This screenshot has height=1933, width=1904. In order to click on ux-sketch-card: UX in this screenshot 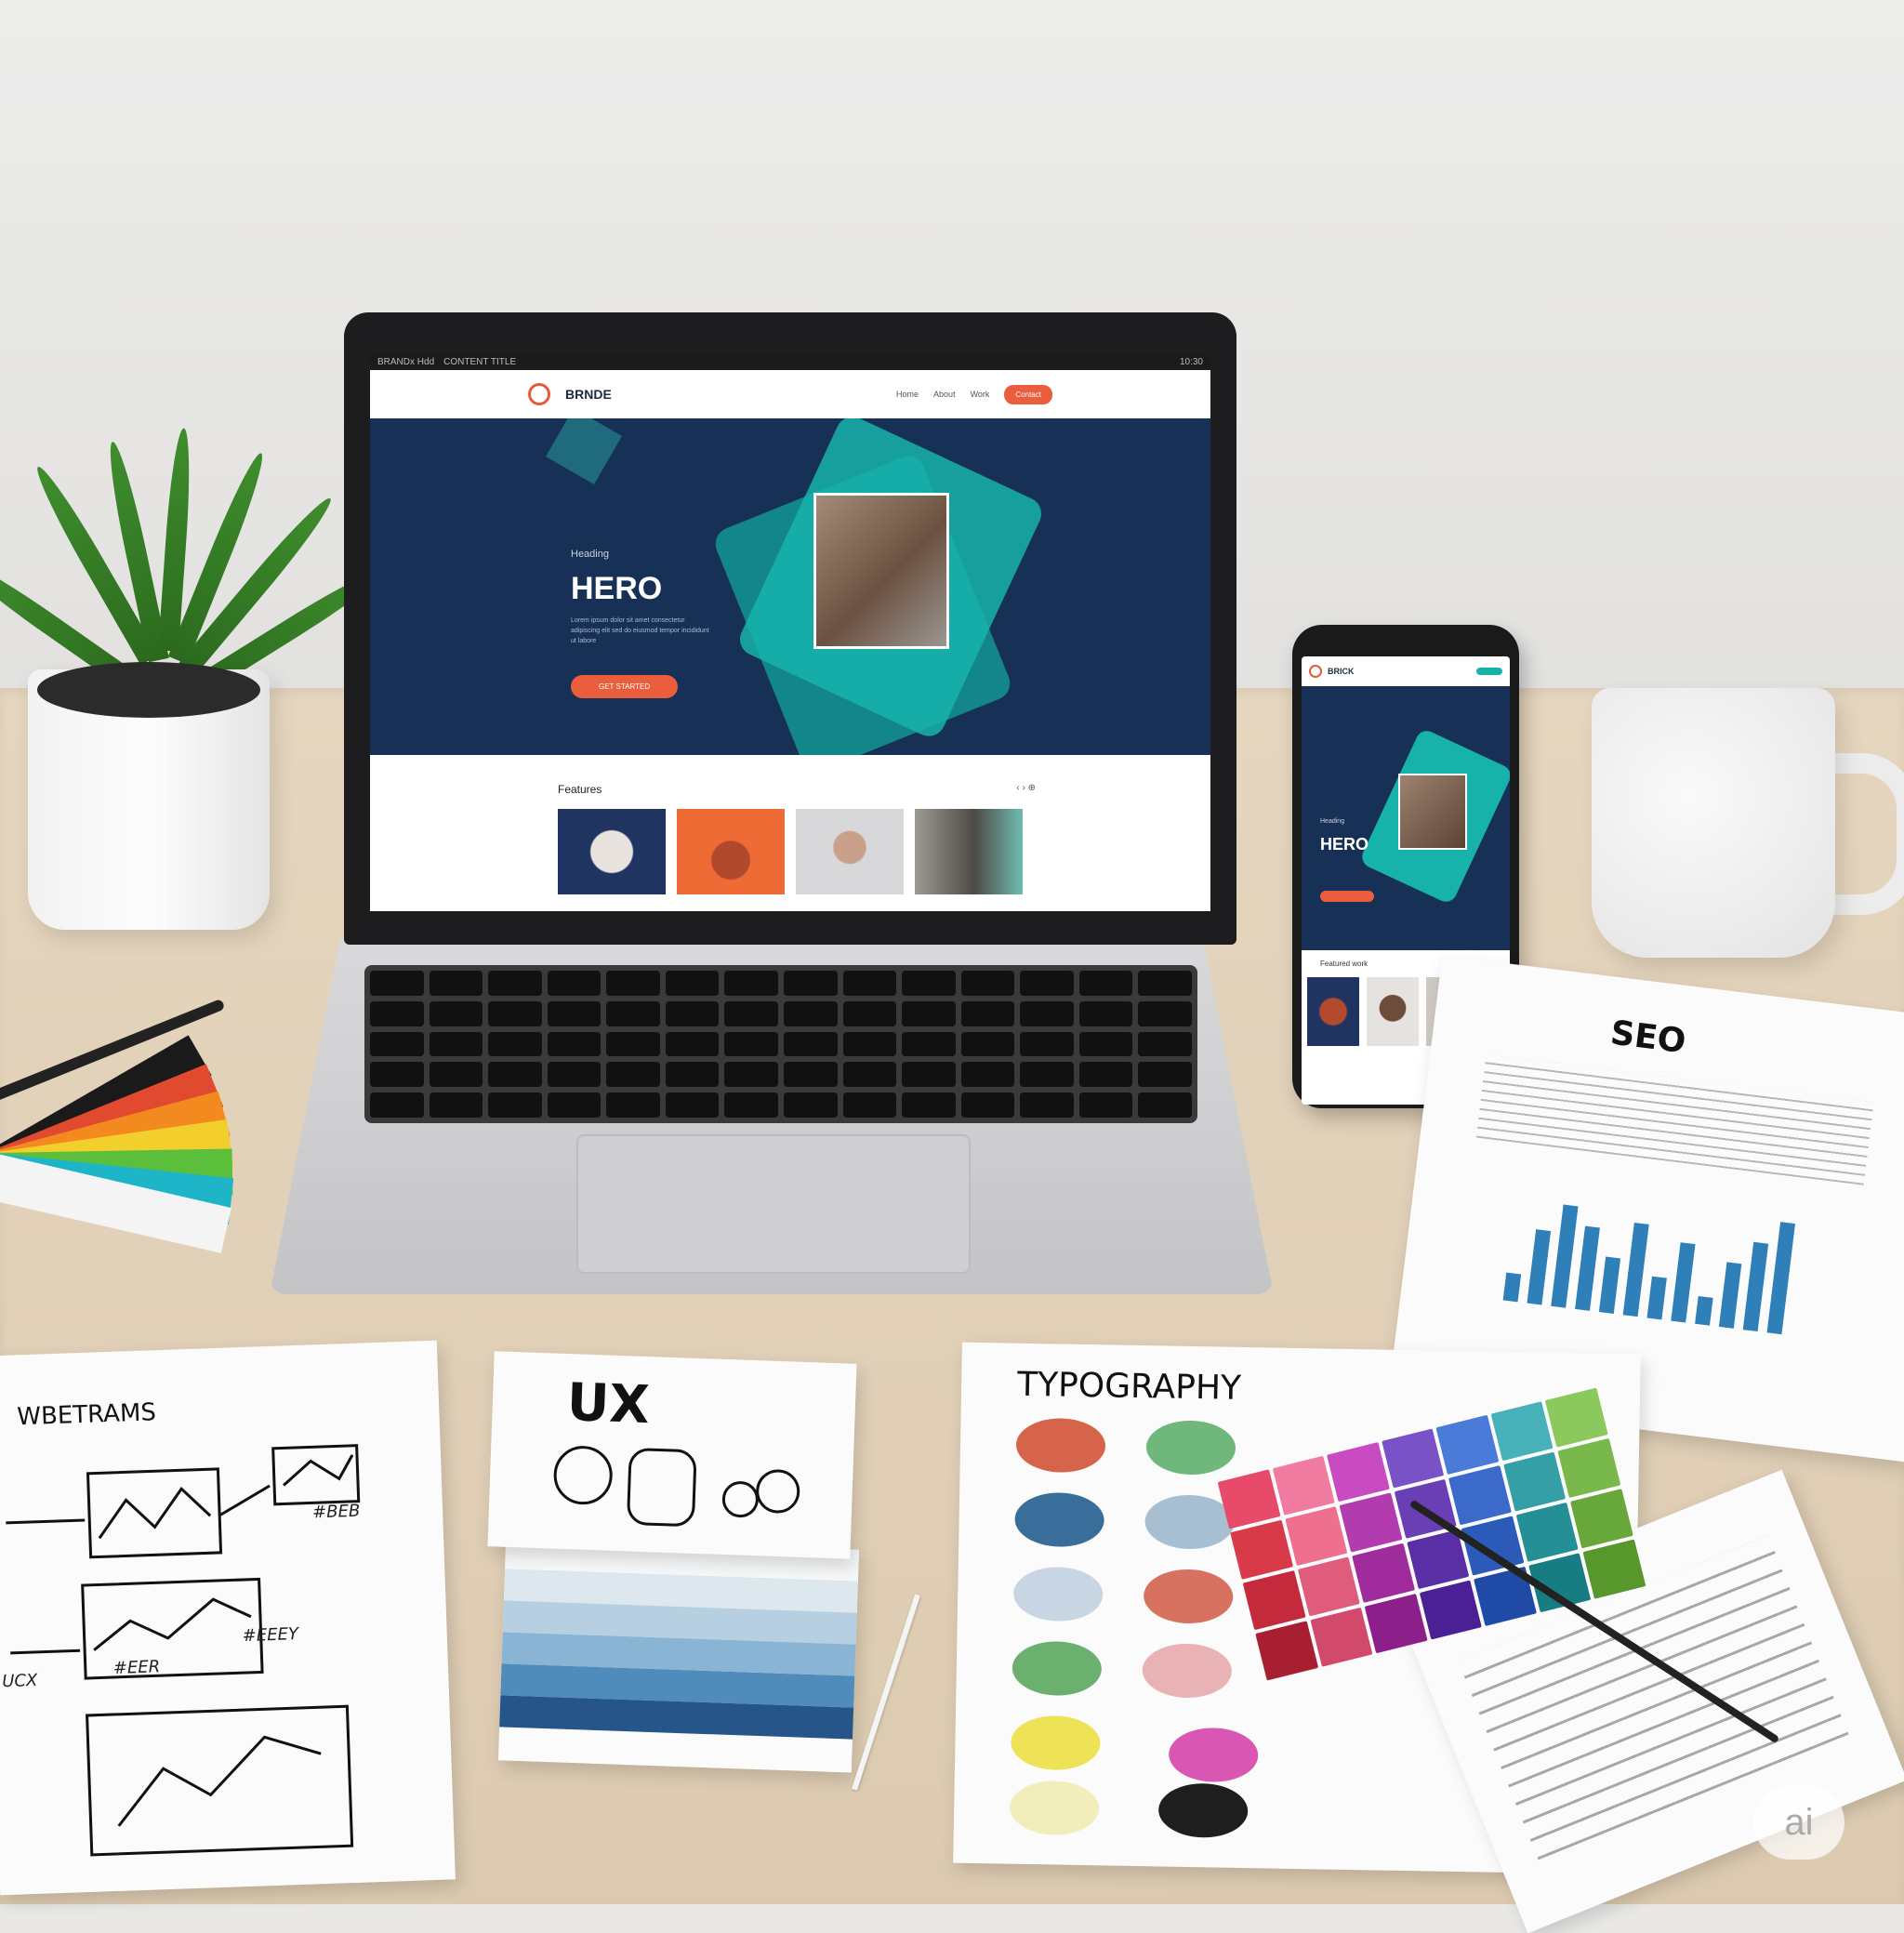, I will do `click(672, 1455)`.